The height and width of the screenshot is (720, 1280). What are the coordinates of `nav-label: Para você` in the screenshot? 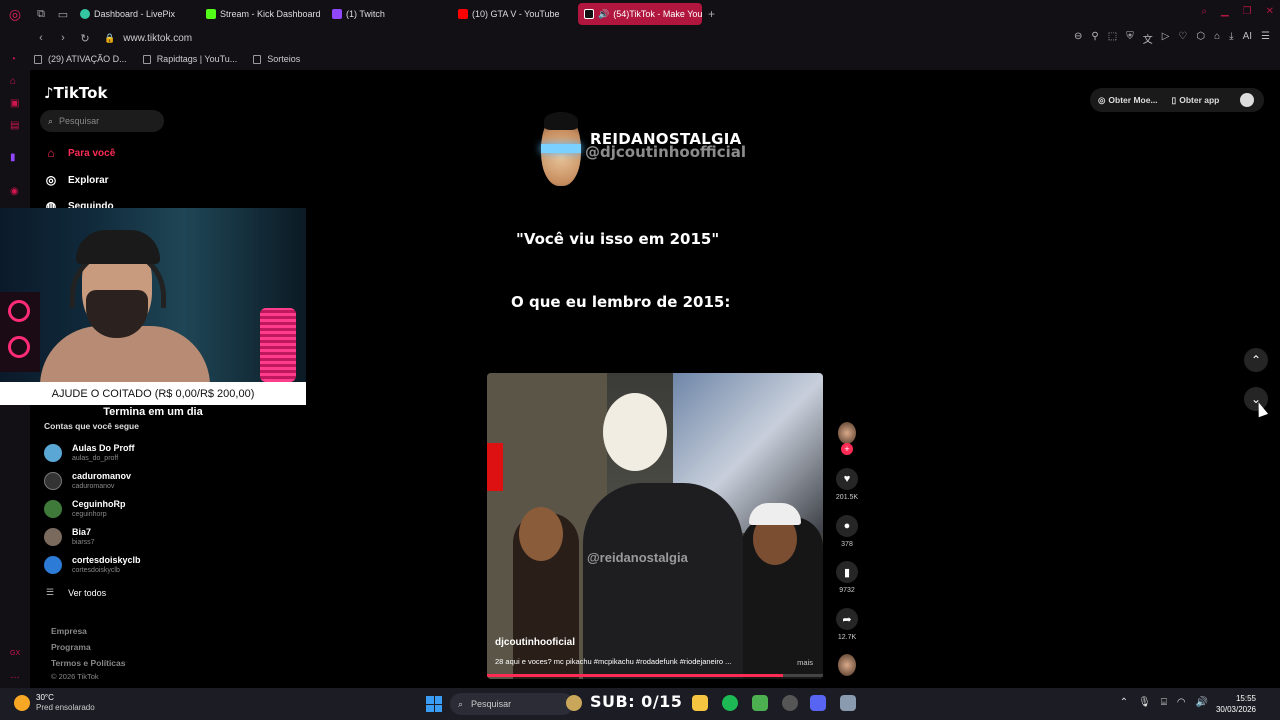 It's located at (92, 153).